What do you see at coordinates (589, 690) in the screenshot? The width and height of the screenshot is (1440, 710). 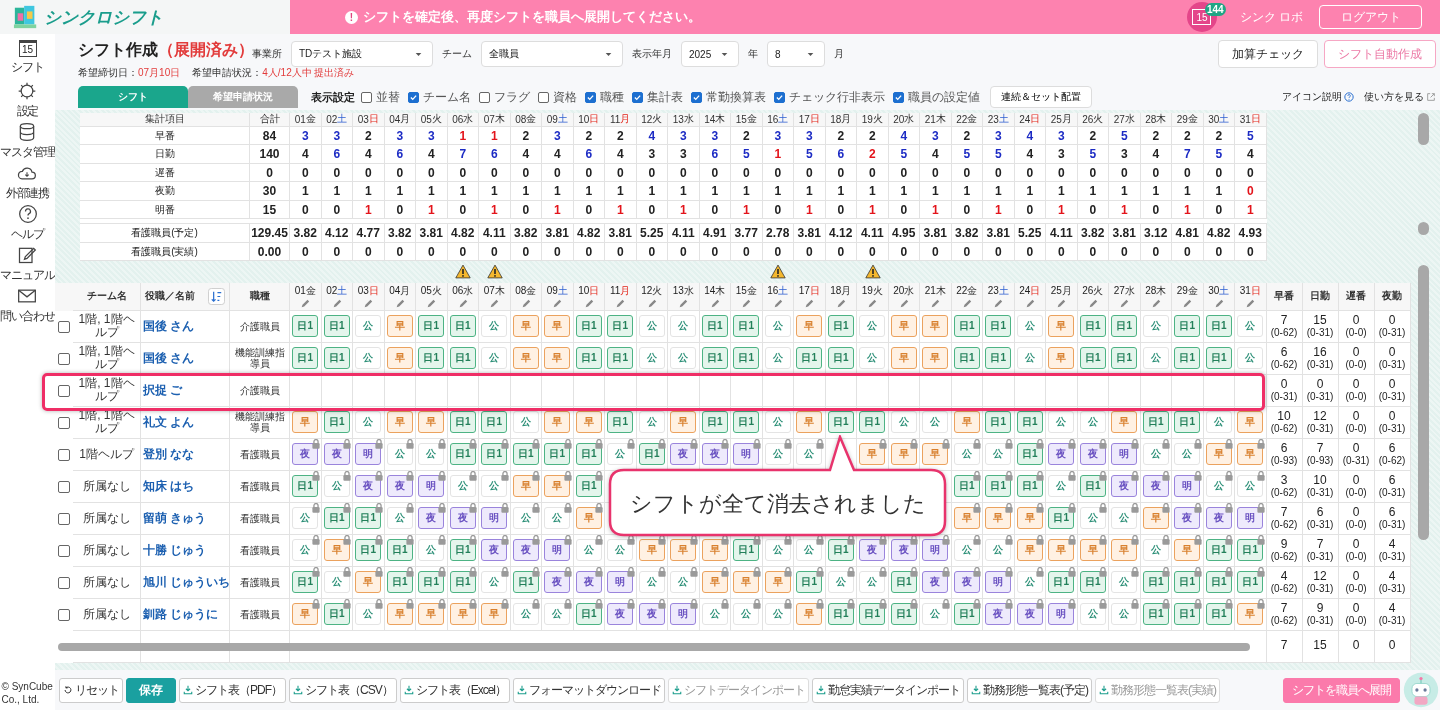 I see `toolbar-button: フォーマットダウンロード` at bounding box center [589, 690].